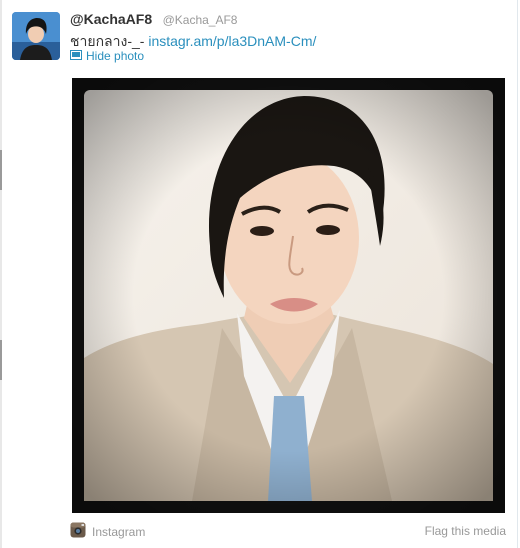  I want to click on hide-photo-button: Hide photo, so click(107, 56).